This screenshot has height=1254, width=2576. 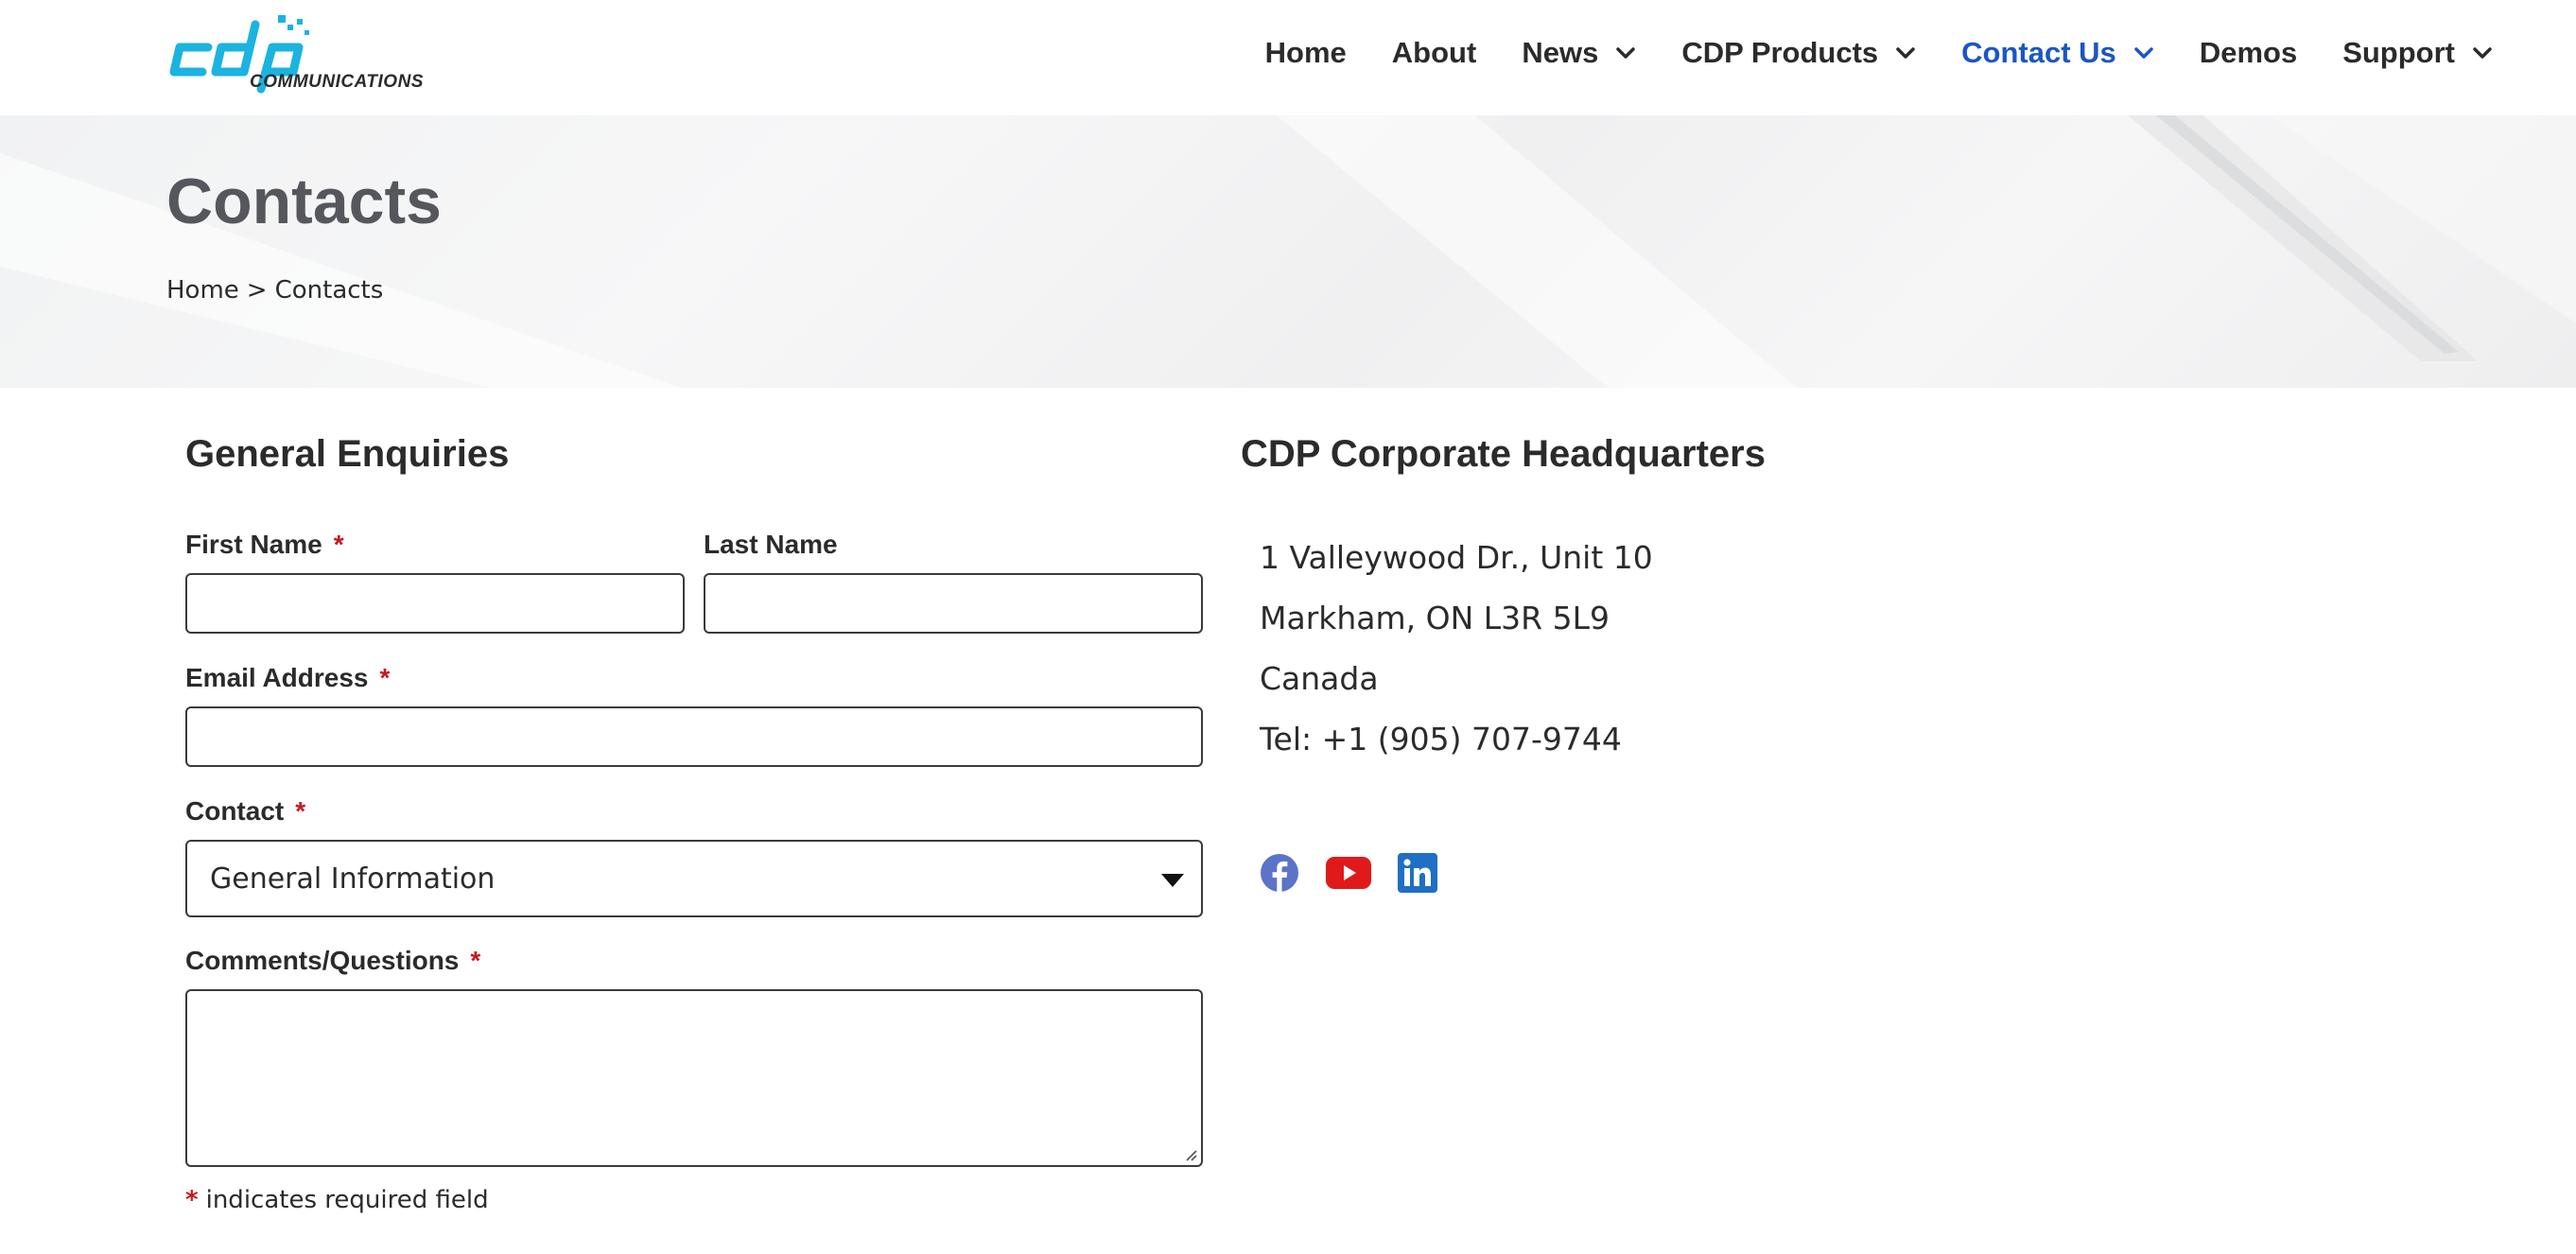 I want to click on nav-demos: Demos, so click(x=2248, y=53).